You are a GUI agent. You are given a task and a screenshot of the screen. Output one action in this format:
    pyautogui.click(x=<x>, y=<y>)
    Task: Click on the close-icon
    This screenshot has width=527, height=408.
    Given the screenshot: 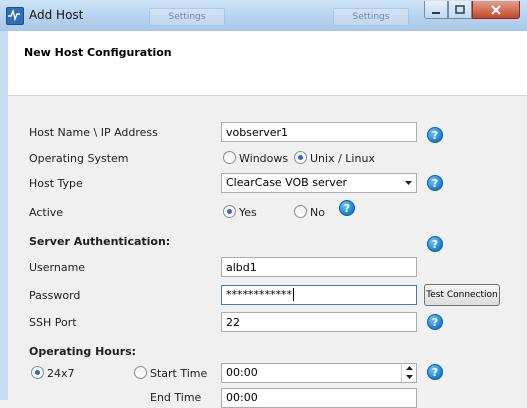 What is the action you would take?
    pyautogui.click(x=496, y=10)
    